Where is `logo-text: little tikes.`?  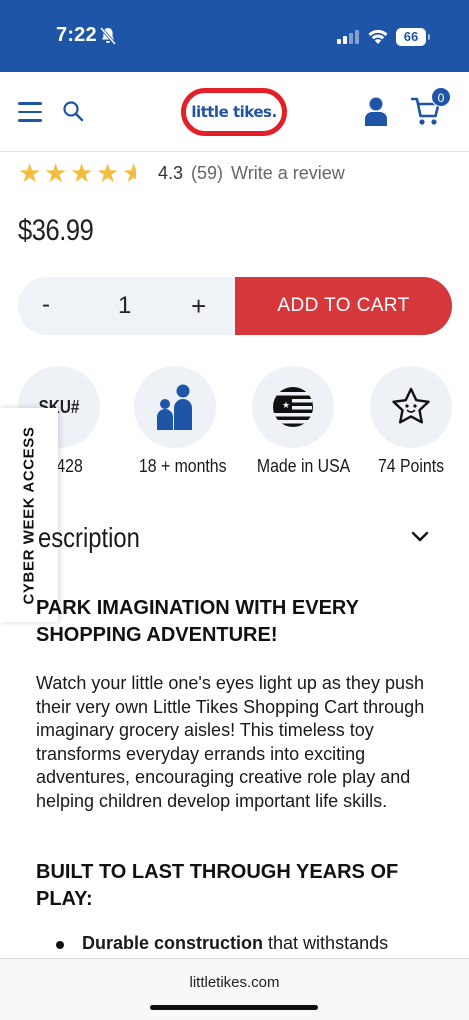 logo-text: little tikes. is located at coordinates (234, 112).